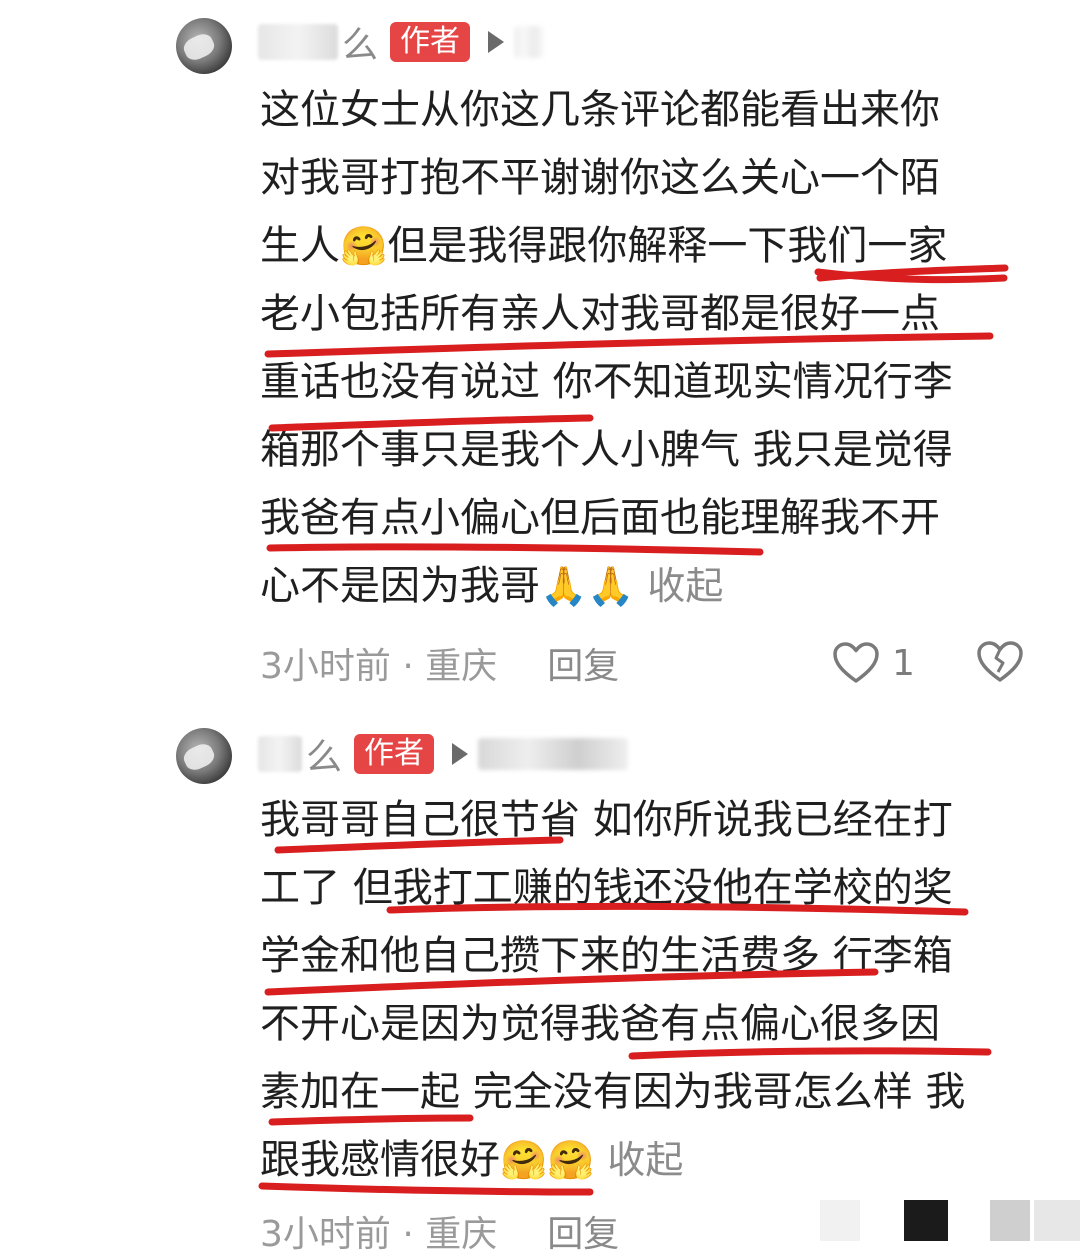 The image size is (1080, 1257). Describe the element at coordinates (606, 888) in the screenshot. I see `text-line: 工了 但我打工赚的钱还没他在学校的奖` at that location.